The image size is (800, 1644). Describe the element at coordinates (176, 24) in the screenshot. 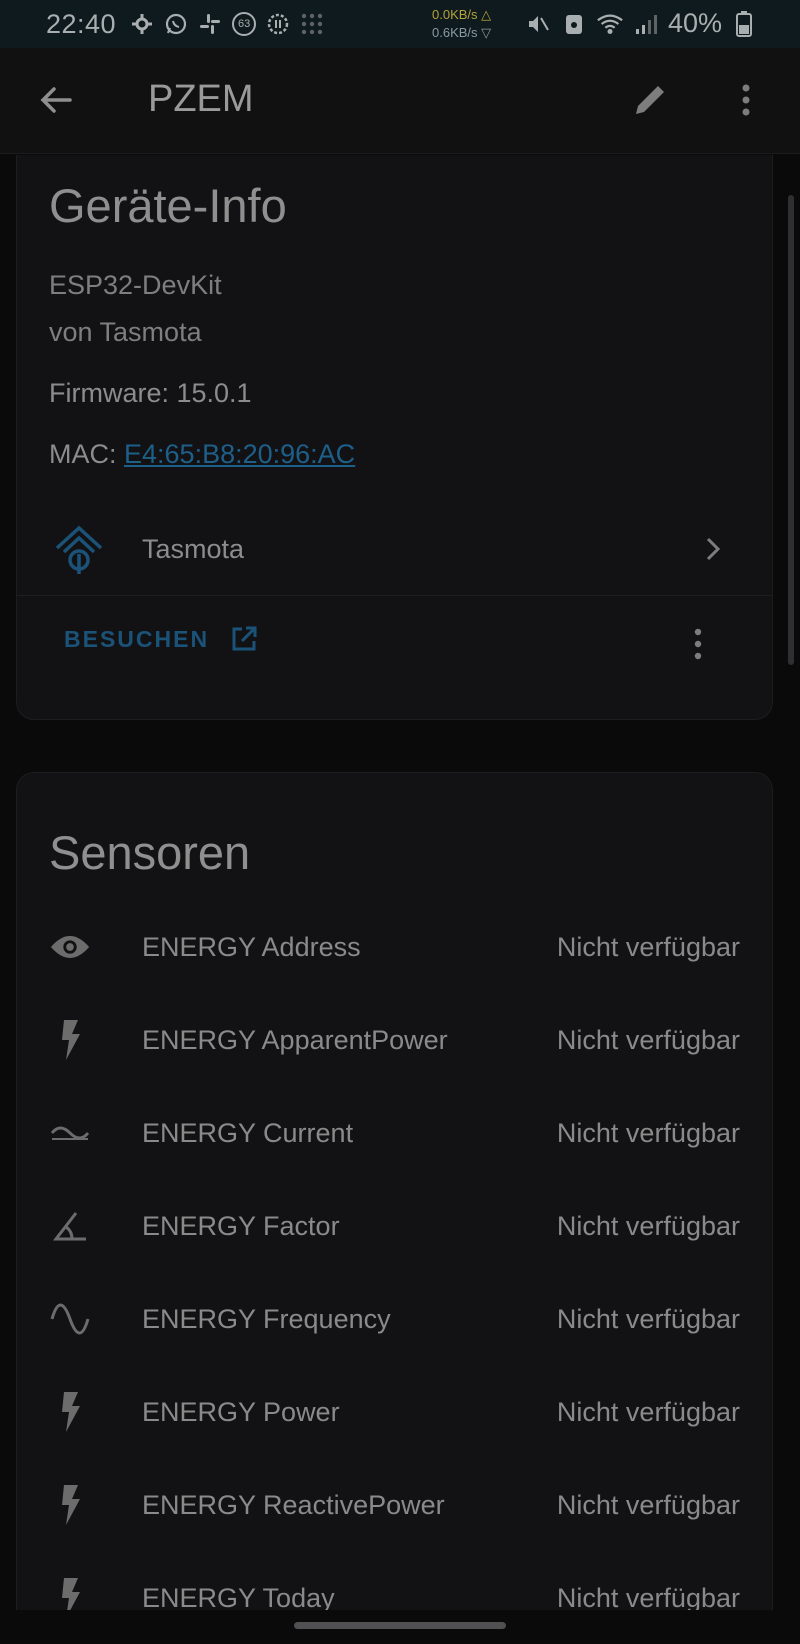

I see `whatsapp-icon` at that location.